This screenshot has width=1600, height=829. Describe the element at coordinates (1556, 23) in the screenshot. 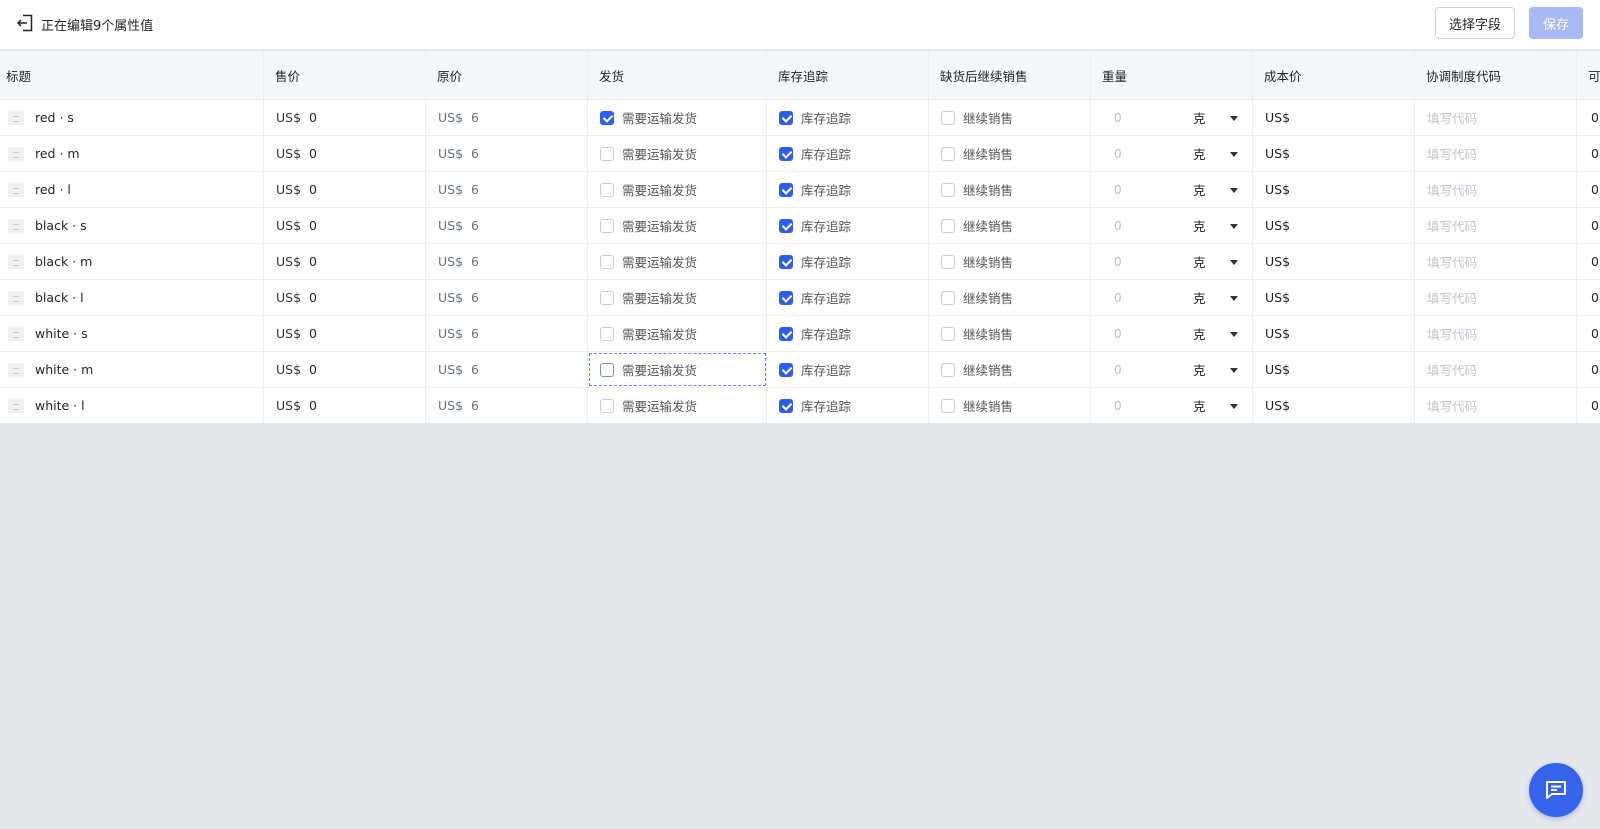

I see `save-button: 保存` at that location.